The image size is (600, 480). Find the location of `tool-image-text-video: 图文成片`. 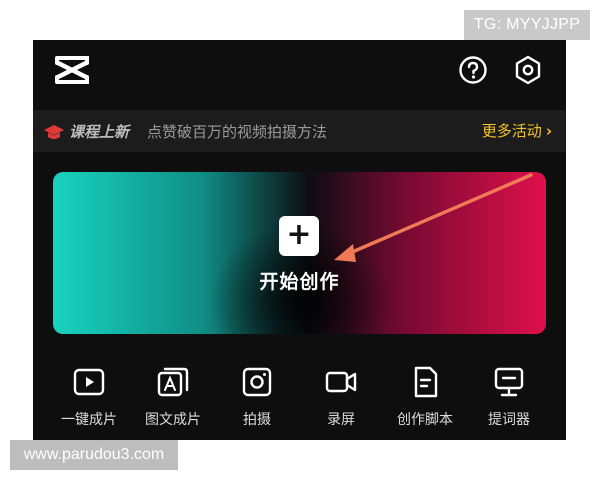

tool-image-text-video: 图文成片 is located at coordinates (173, 402).